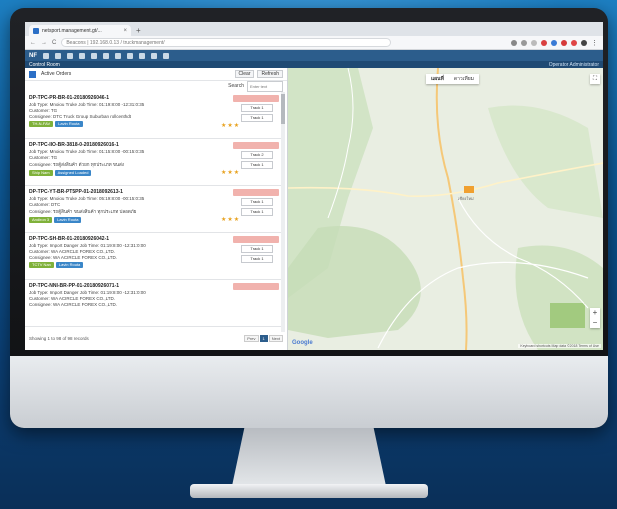 The height and width of the screenshot is (509, 617). Describe the element at coordinates (464, 79) in the screenshot. I see `map-type-satellite: ดาวเทียม` at that location.